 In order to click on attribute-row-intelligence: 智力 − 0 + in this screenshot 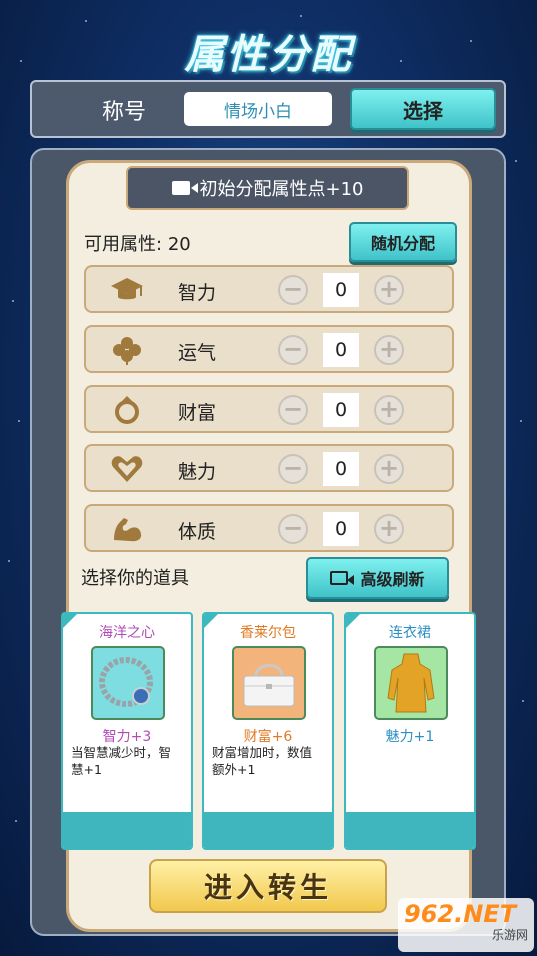, I will do `click(269, 289)`.